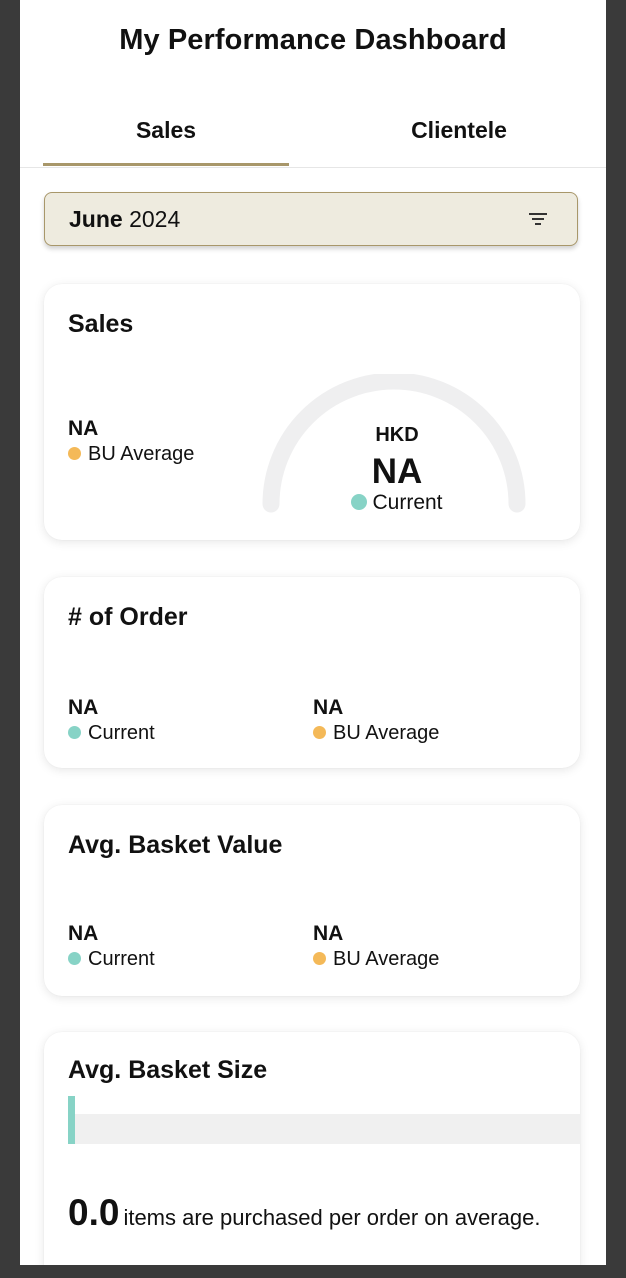 The height and width of the screenshot is (1278, 626). Describe the element at coordinates (111, 947) in the screenshot. I see `basket-value-current-stat: NA Current` at that location.